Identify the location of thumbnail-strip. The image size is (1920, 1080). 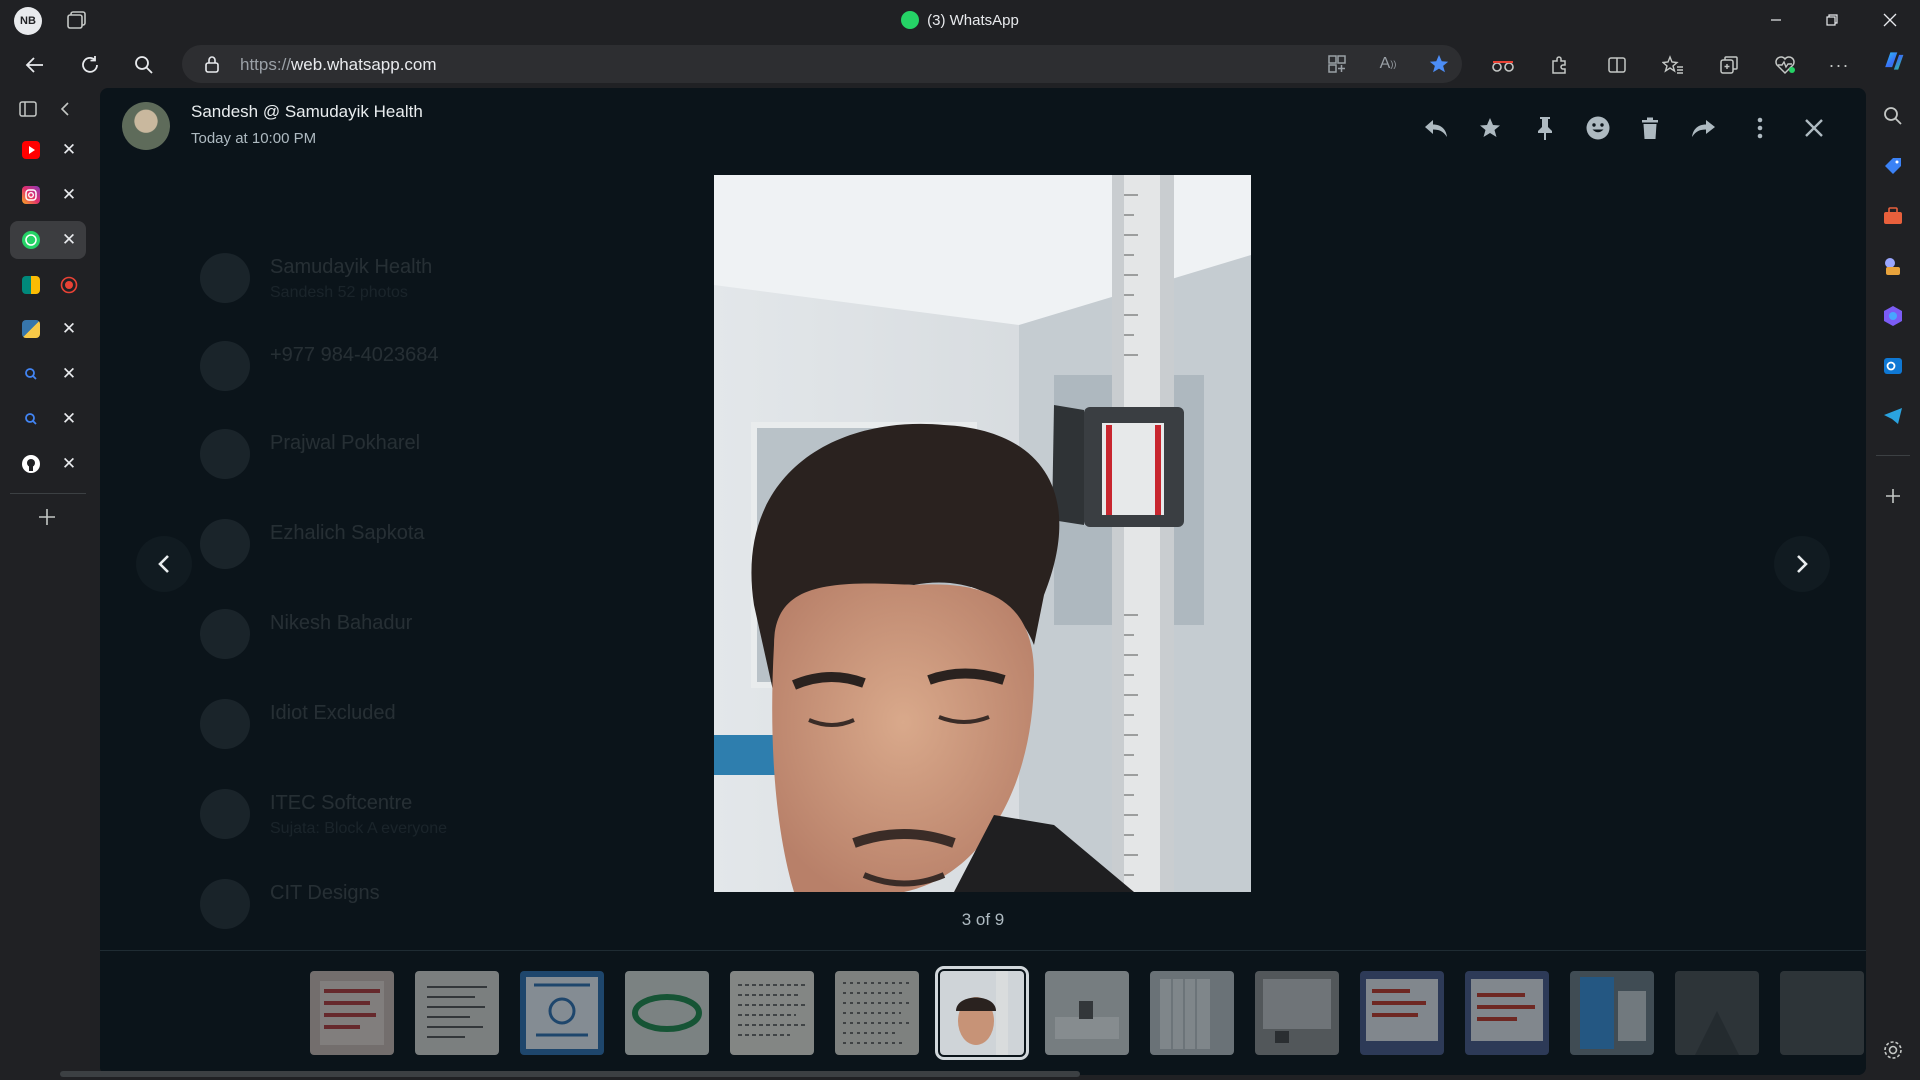
(983, 1012).